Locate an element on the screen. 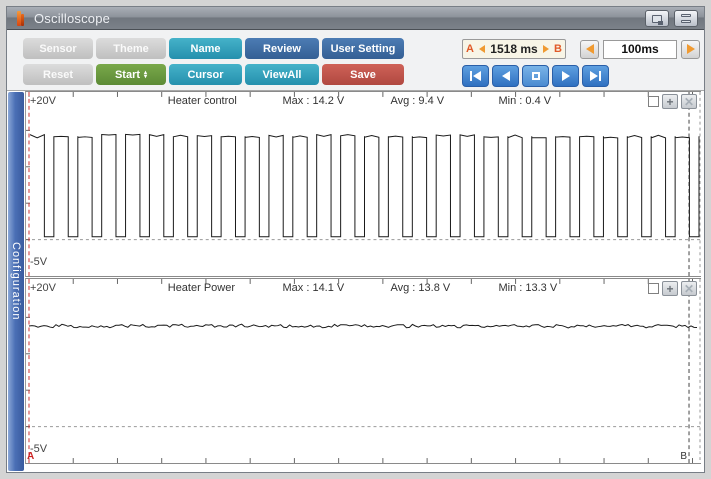 Image resolution: width=711 pixels, height=479 pixels. user-setting-button: User Setting is located at coordinates (363, 48).